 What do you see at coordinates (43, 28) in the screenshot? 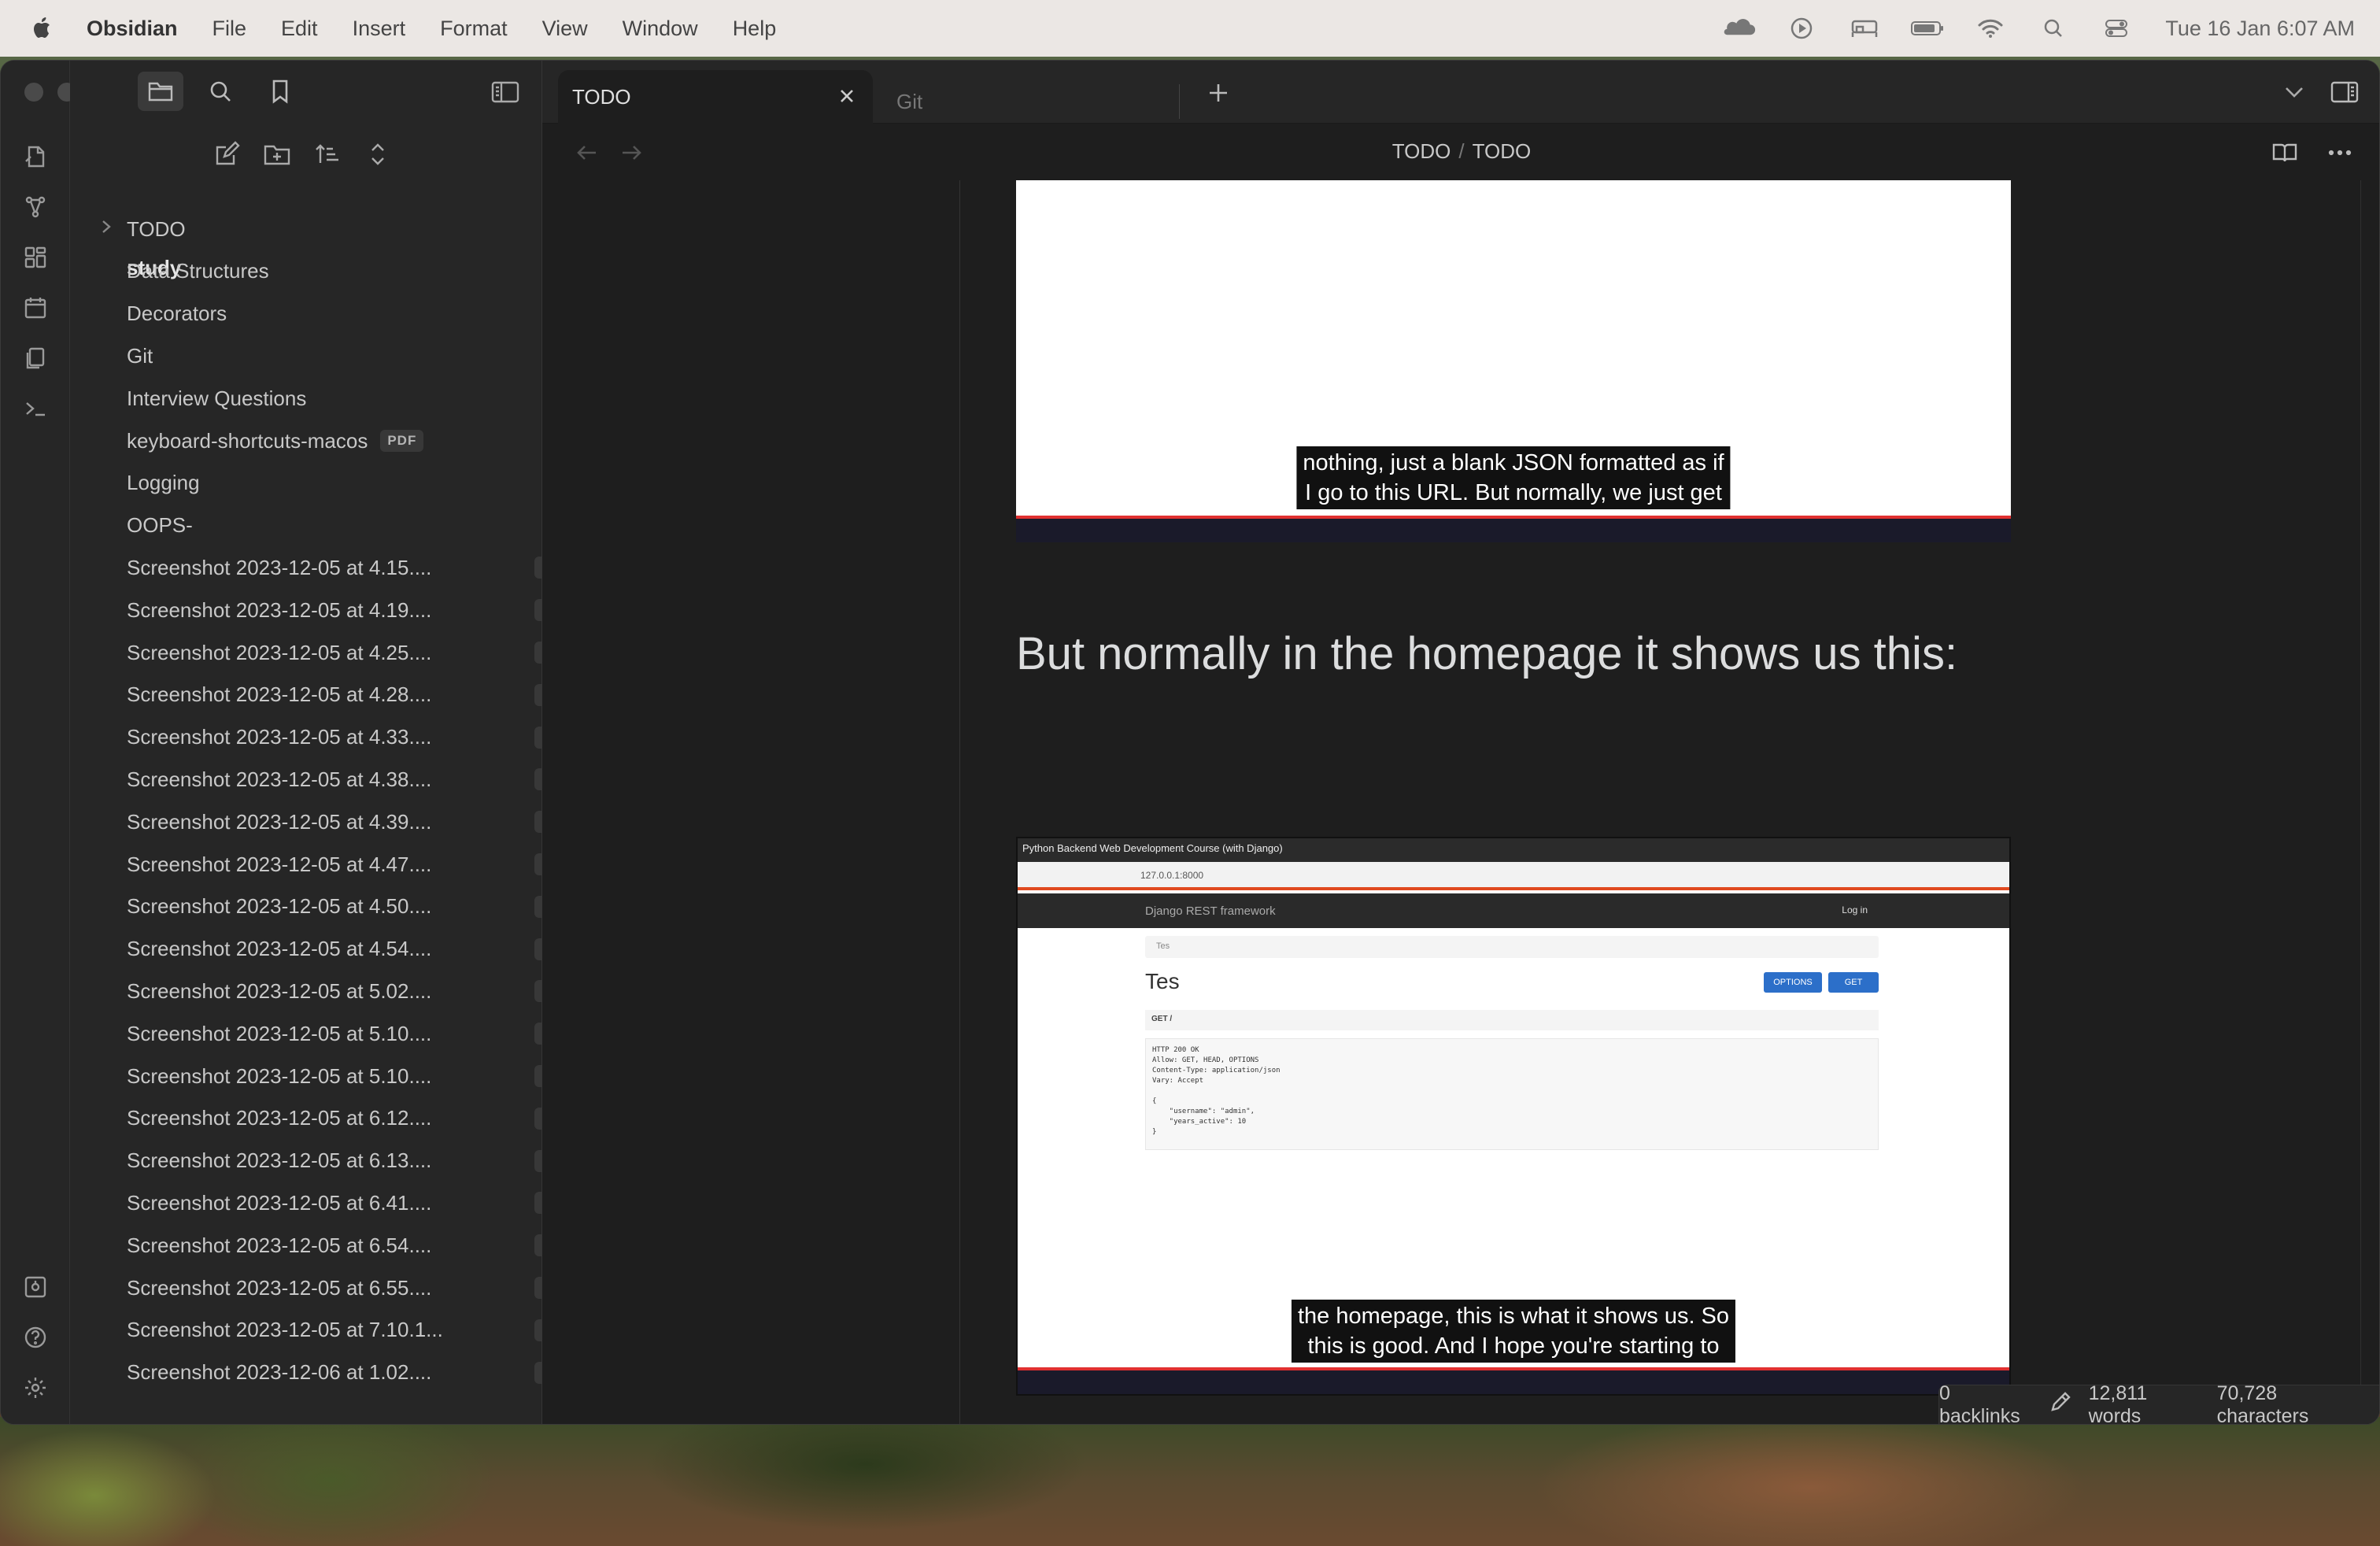
I see `apple-menu-icon` at bounding box center [43, 28].